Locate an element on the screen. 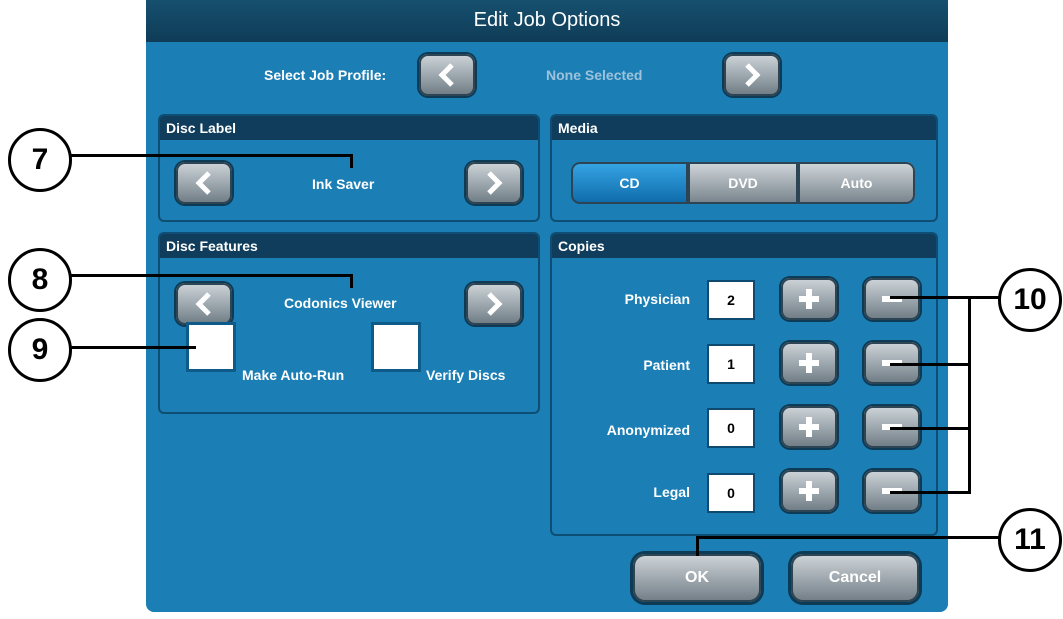  viewer-prev-button is located at coordinates (204, 304).